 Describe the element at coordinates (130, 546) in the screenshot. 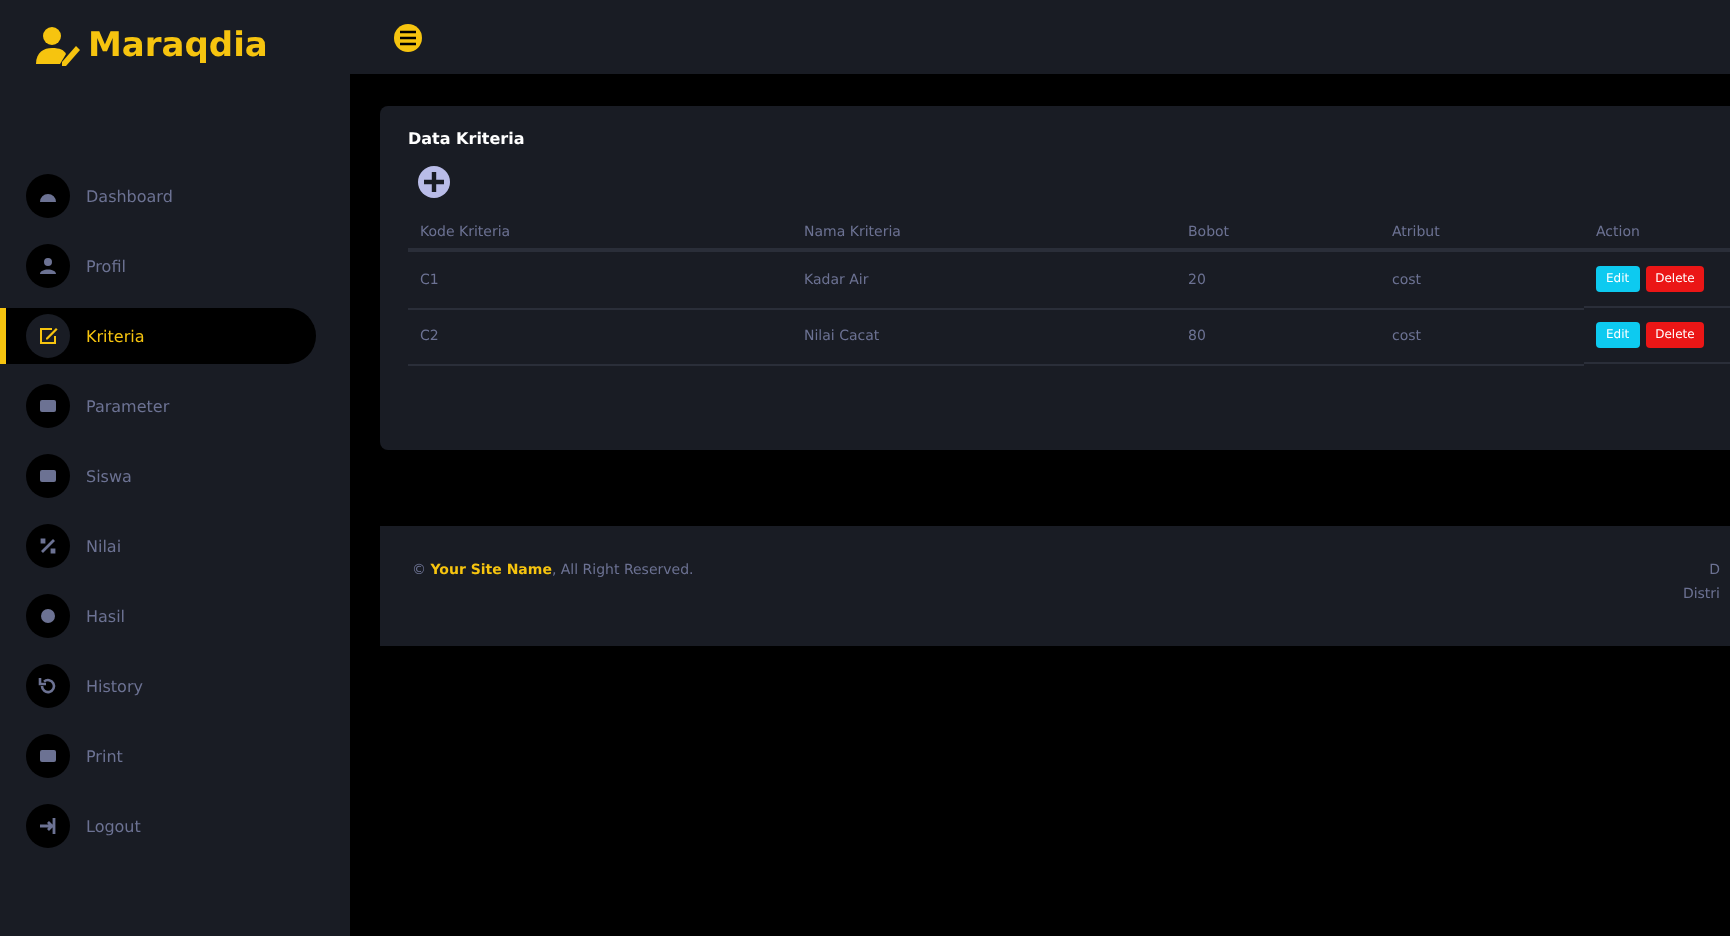

I see `sidebar-item: Nilai` at that location.